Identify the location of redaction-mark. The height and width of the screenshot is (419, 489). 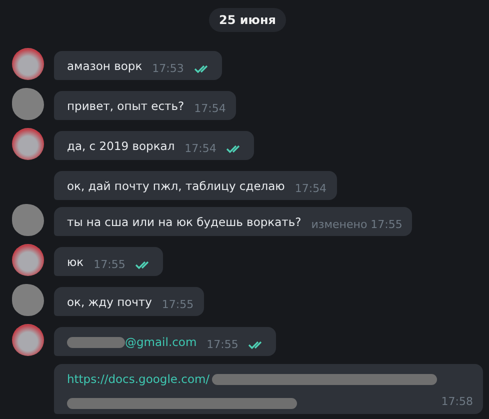
(96, 342).